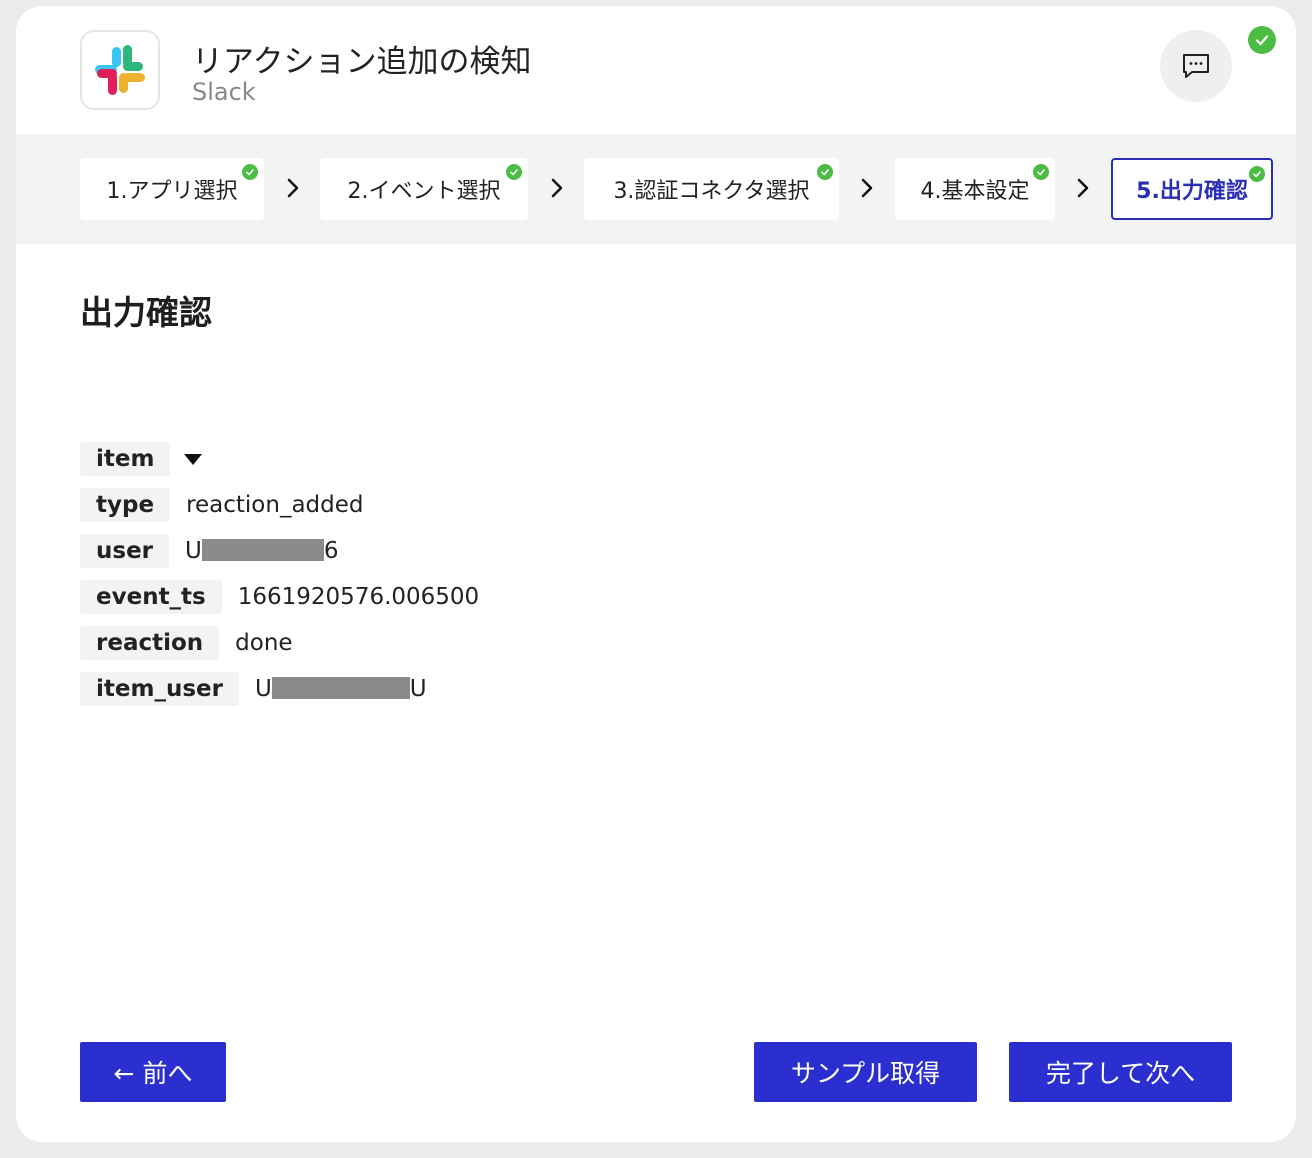 Image resolution: width=1312 pixels, height=1158 pixels. I want to click on field-key: item_user, so click(159, 689).